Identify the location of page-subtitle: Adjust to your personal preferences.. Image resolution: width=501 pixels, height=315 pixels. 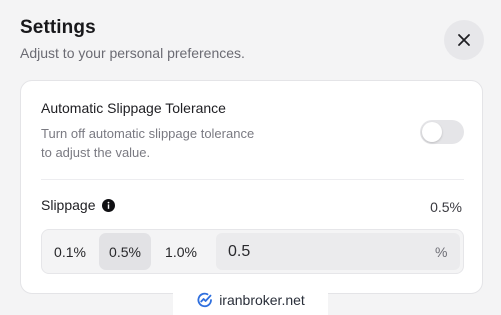
(132, 53).